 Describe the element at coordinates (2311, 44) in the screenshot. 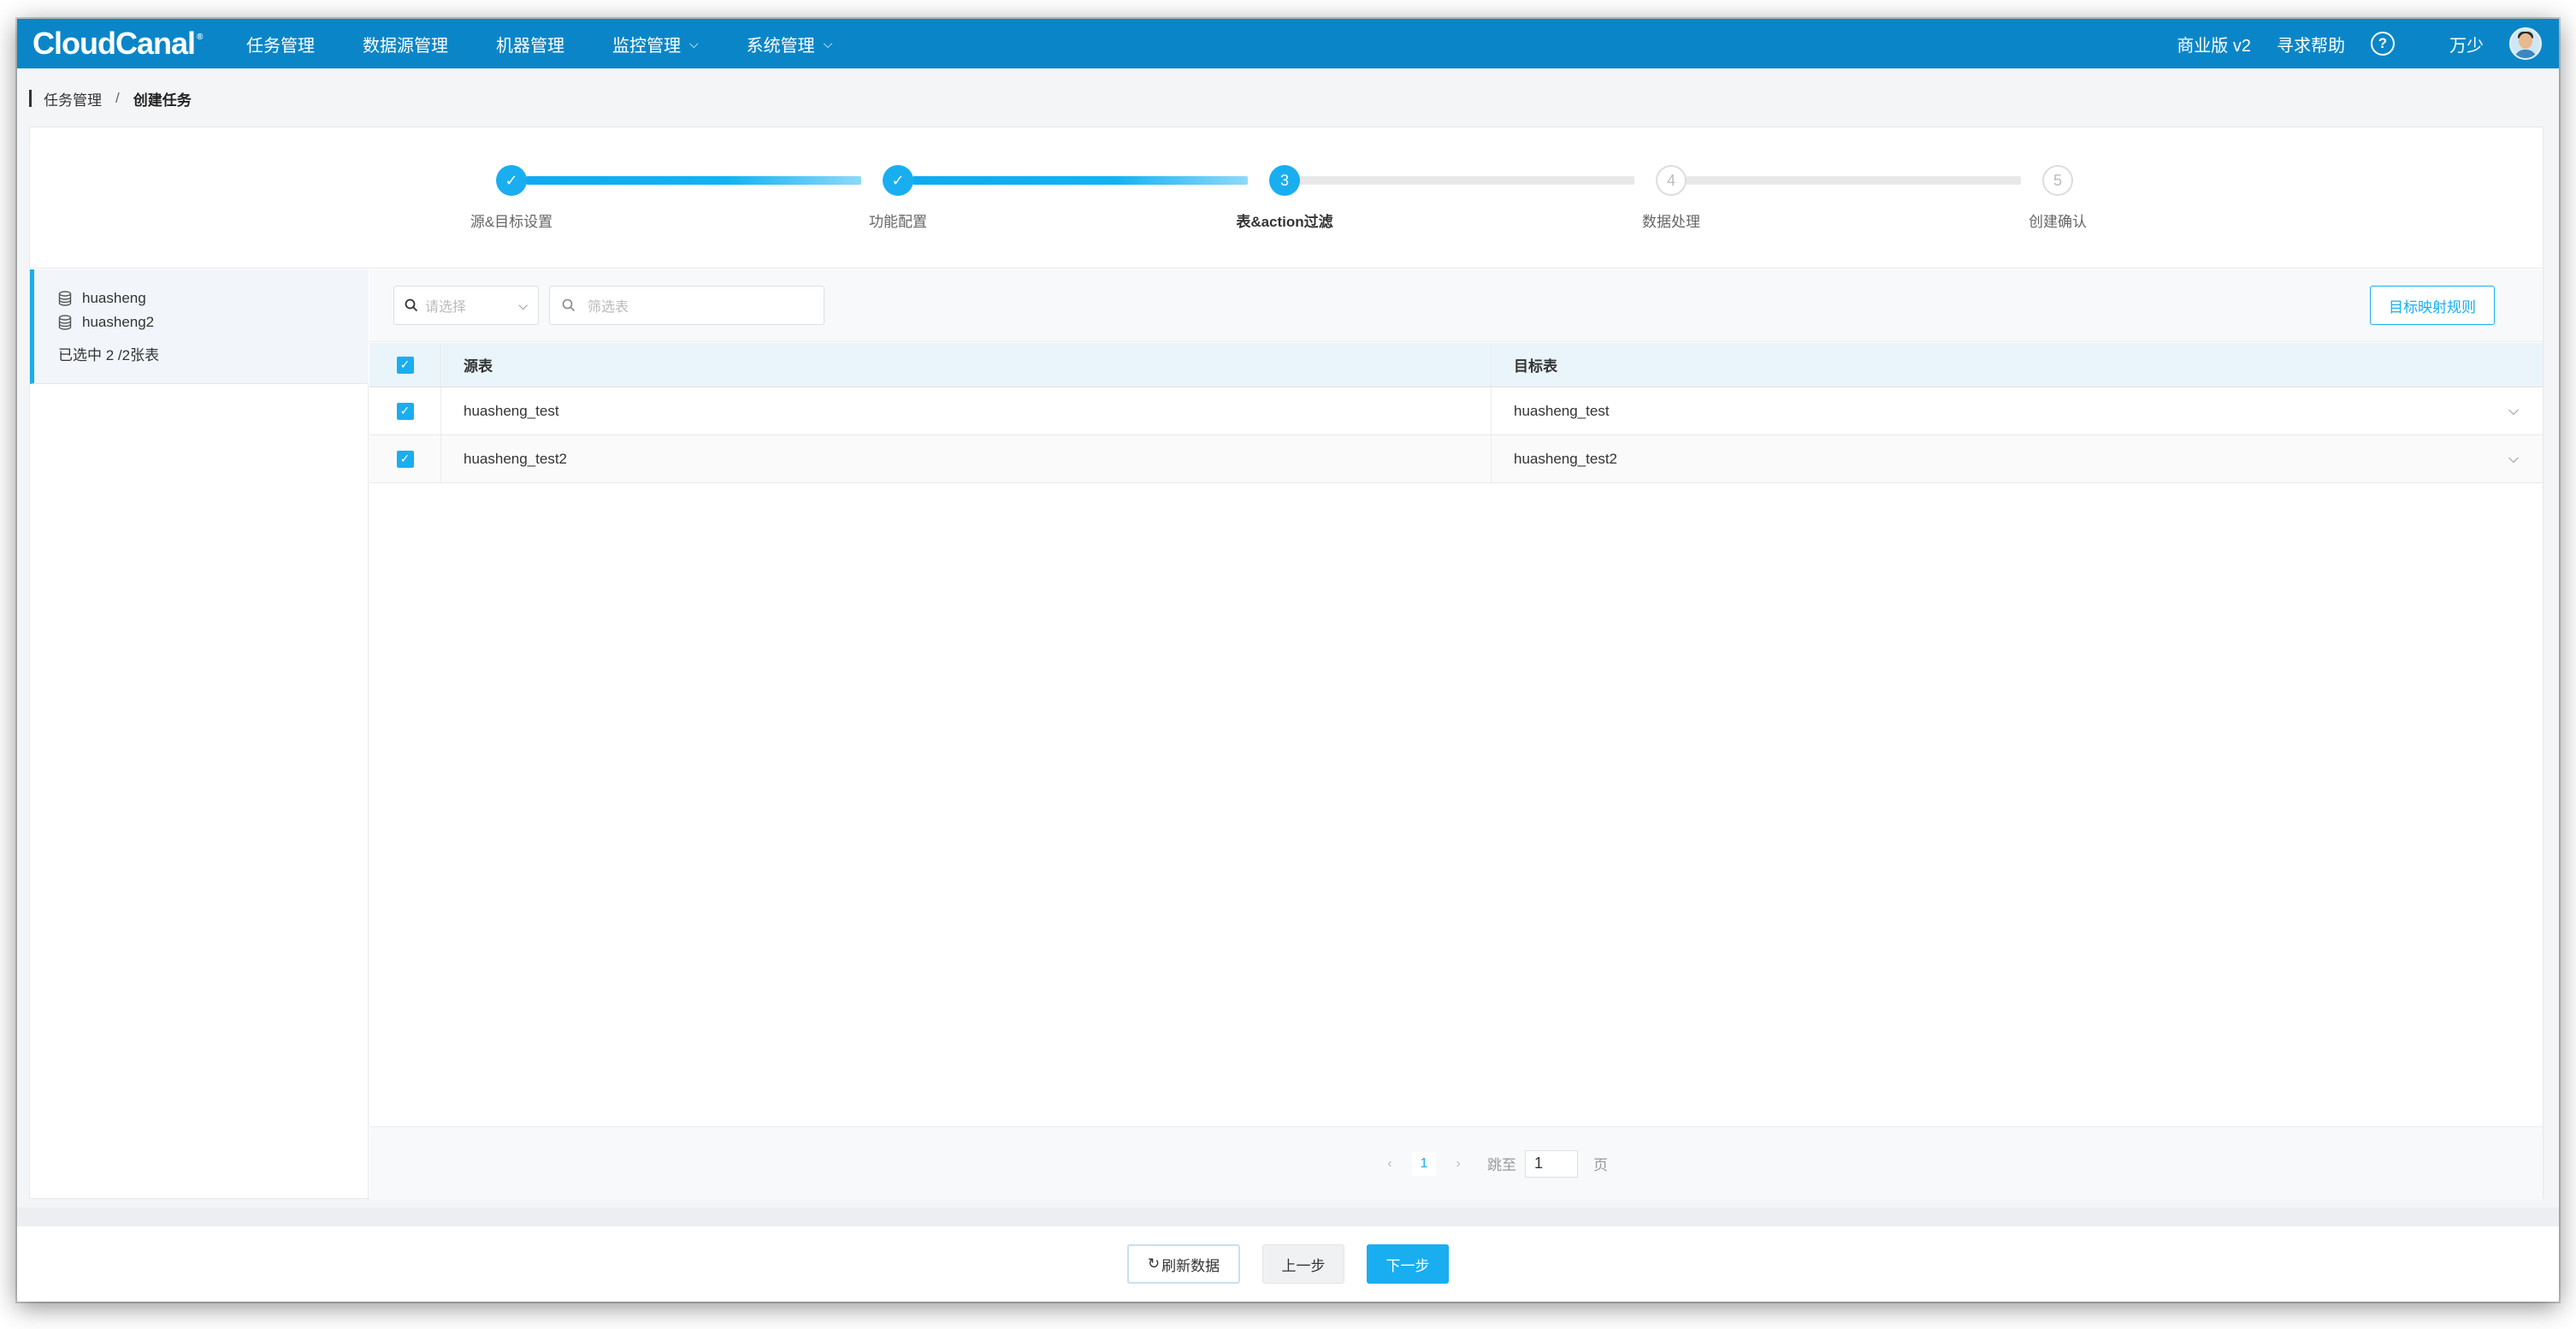

I see `help-link: 寻求帮助` at that location.